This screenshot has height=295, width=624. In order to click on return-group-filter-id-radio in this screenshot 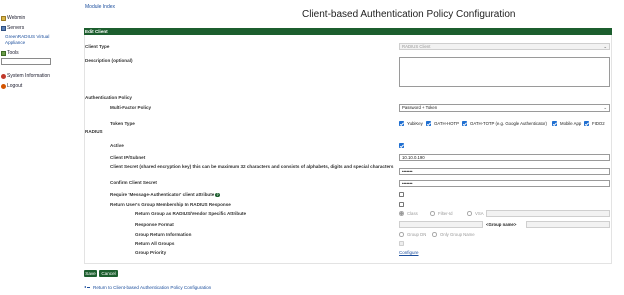, I will do `click(432, 213)`.